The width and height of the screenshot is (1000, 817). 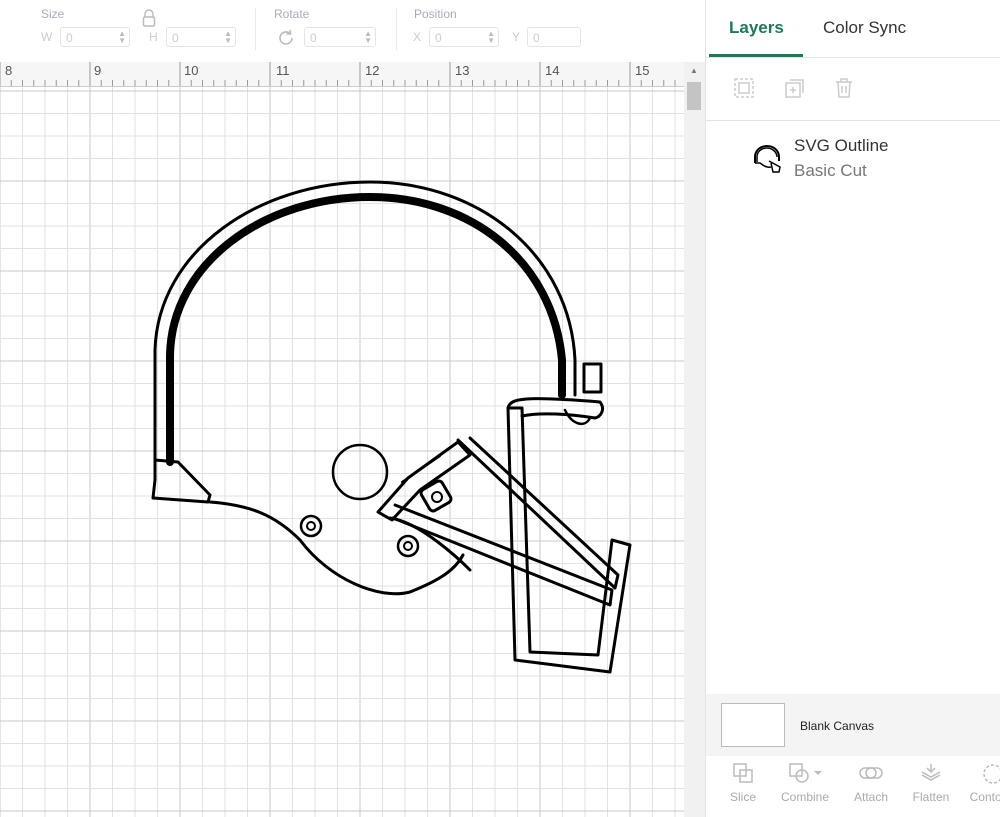 What do you see at coordinates (438, 38) in the screenshot?
I see `x-value: 0` at bounding box center [438, 38].